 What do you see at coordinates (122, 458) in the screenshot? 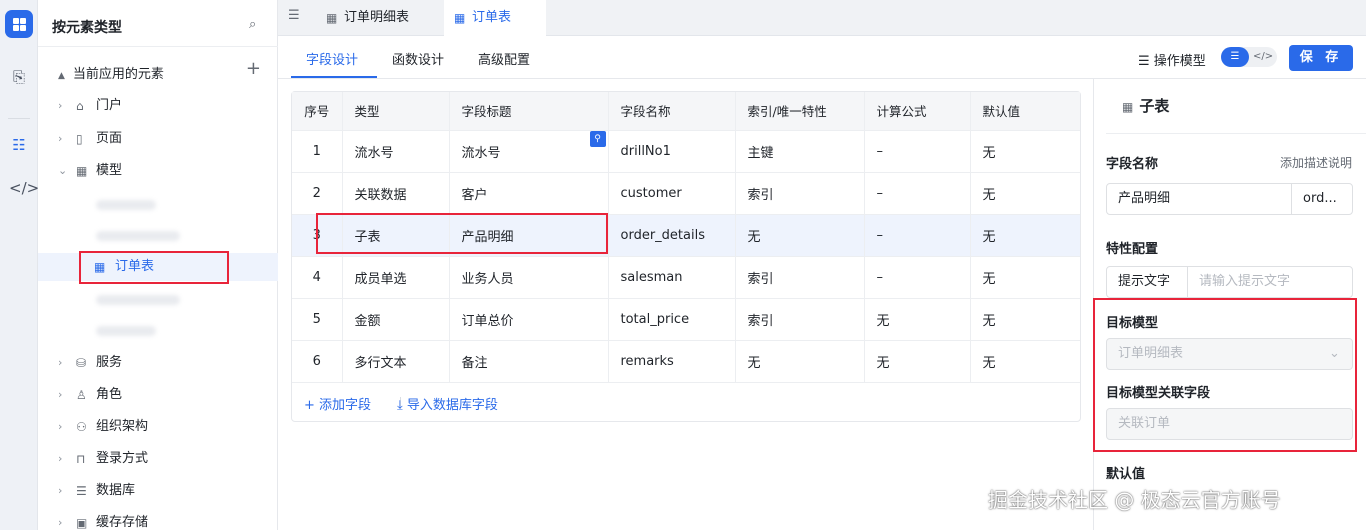
I see `sidebar-item-label: 登录方式` at bounding box center [122, 458].